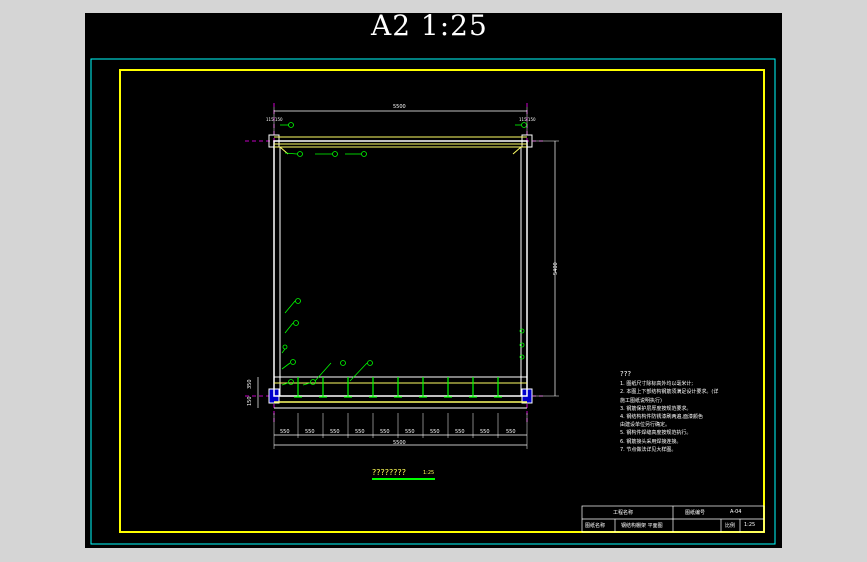  Describe the element at coordinates (389, 472) in the screenshot. I see `drawing-caption: ????????` at that location.